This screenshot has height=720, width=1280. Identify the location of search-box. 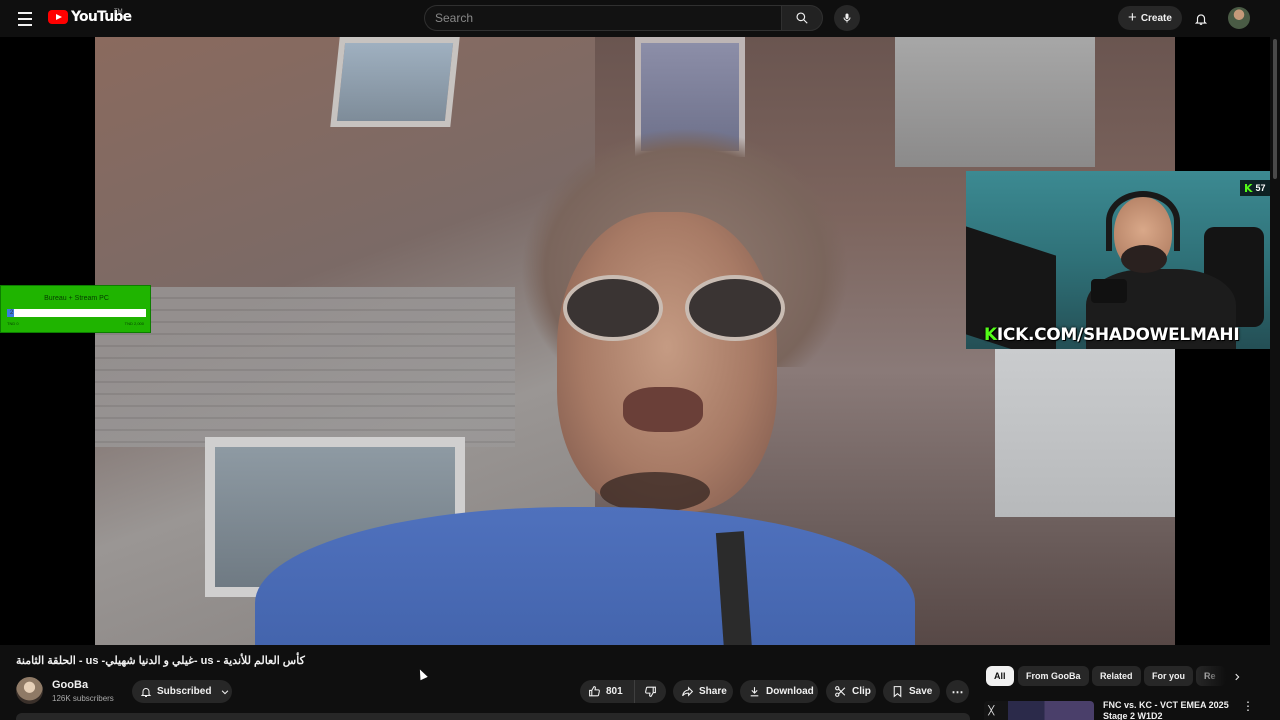
(602, 18).